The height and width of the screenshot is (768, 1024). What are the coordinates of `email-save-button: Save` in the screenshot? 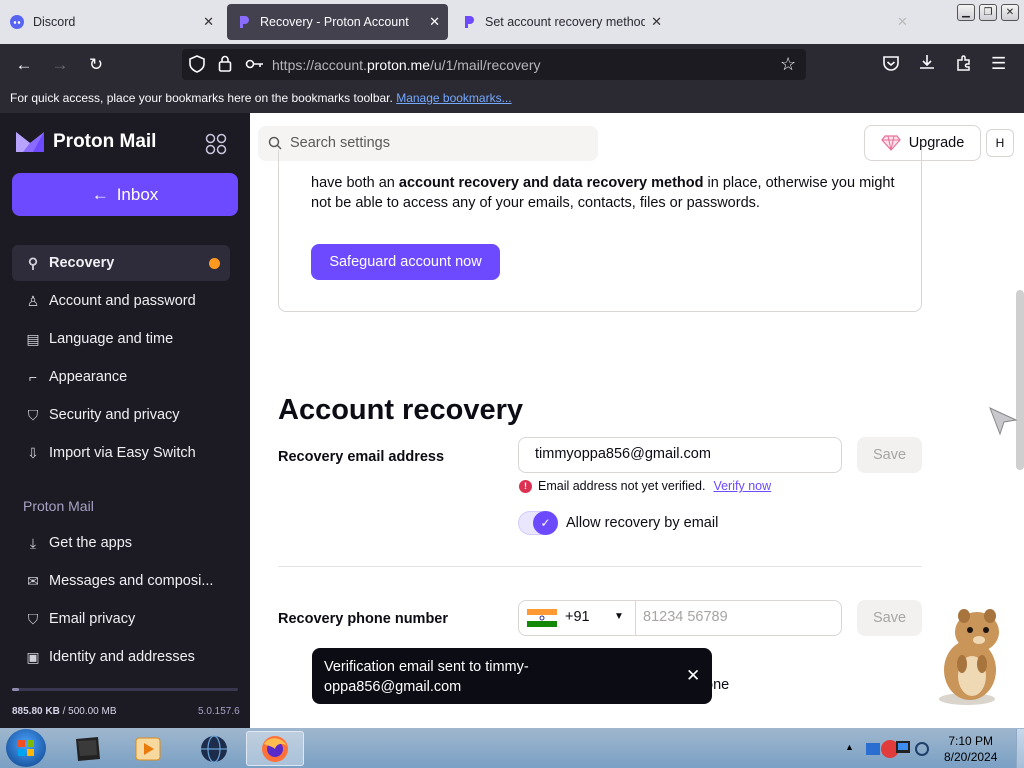 It's located at (889, 455).